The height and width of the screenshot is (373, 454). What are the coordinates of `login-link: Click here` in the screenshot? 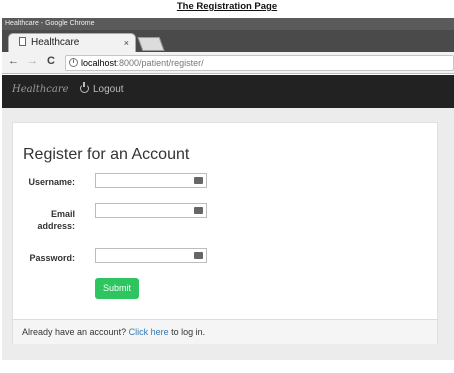 It's located at (149, 332).